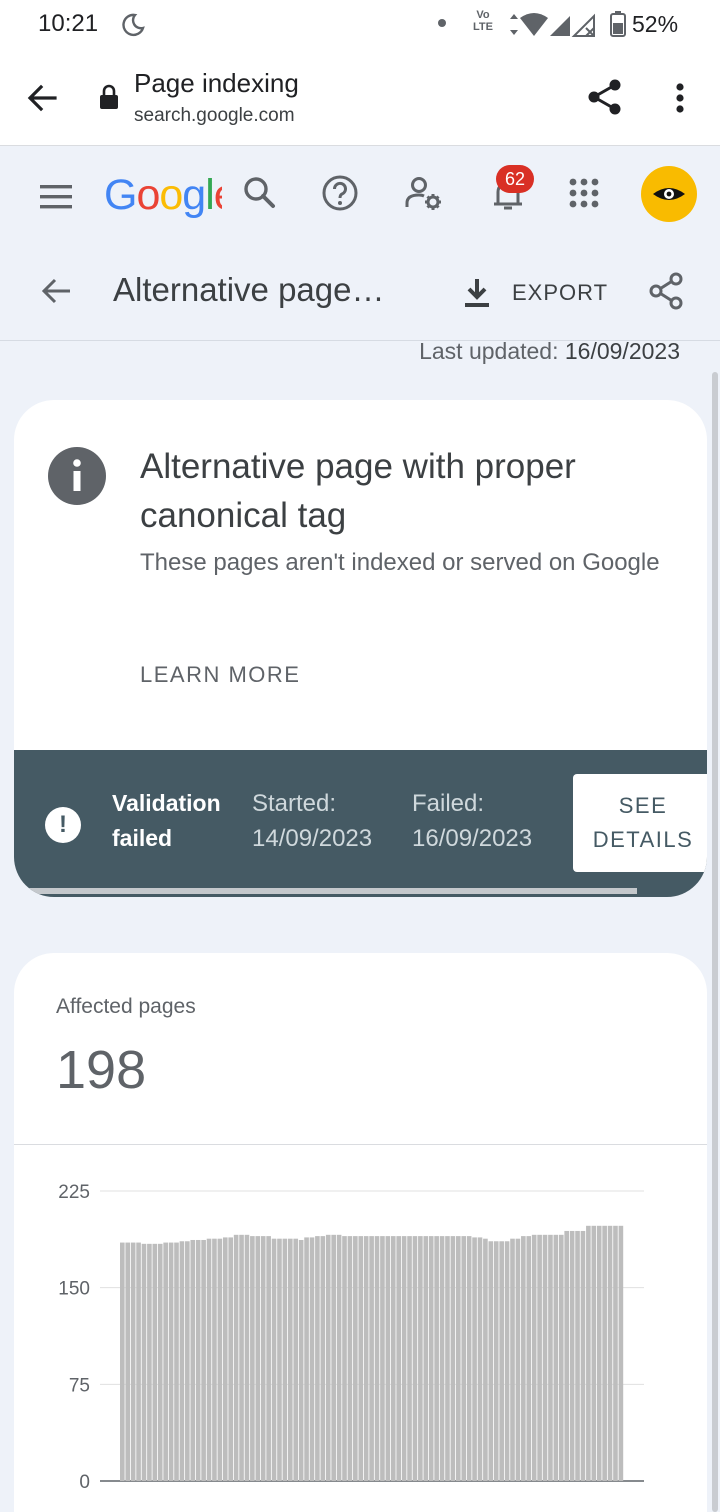 The height and width of the screenshot is (1512, 720). I want to click on account-avatar, so click(669, 194).